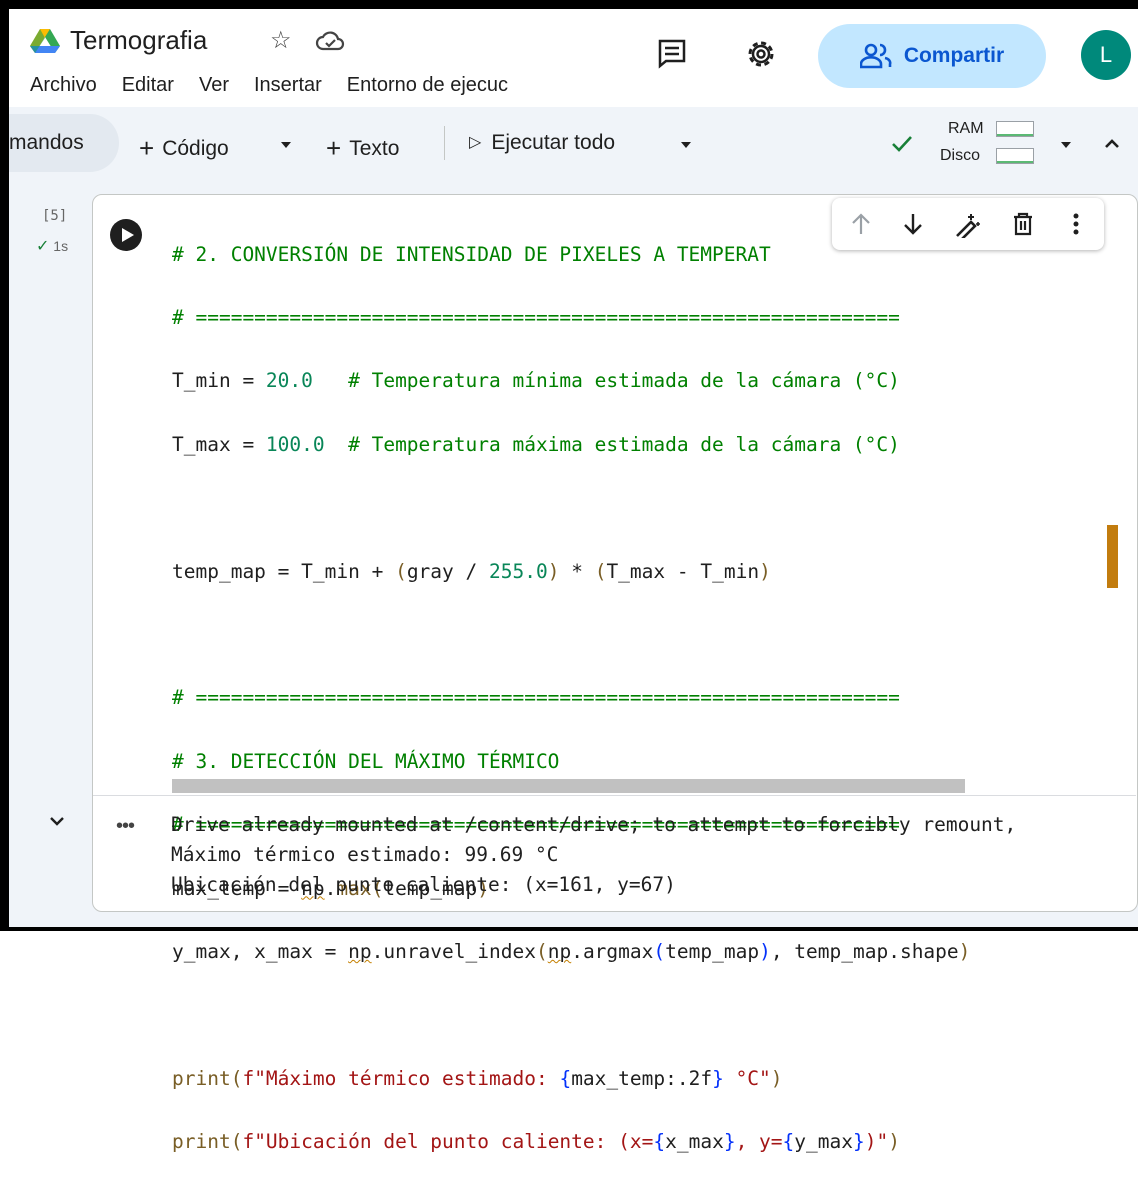 This screenshot has width=1138, height=1190. I want to click on share-label: Compartir, so click(954, 55).